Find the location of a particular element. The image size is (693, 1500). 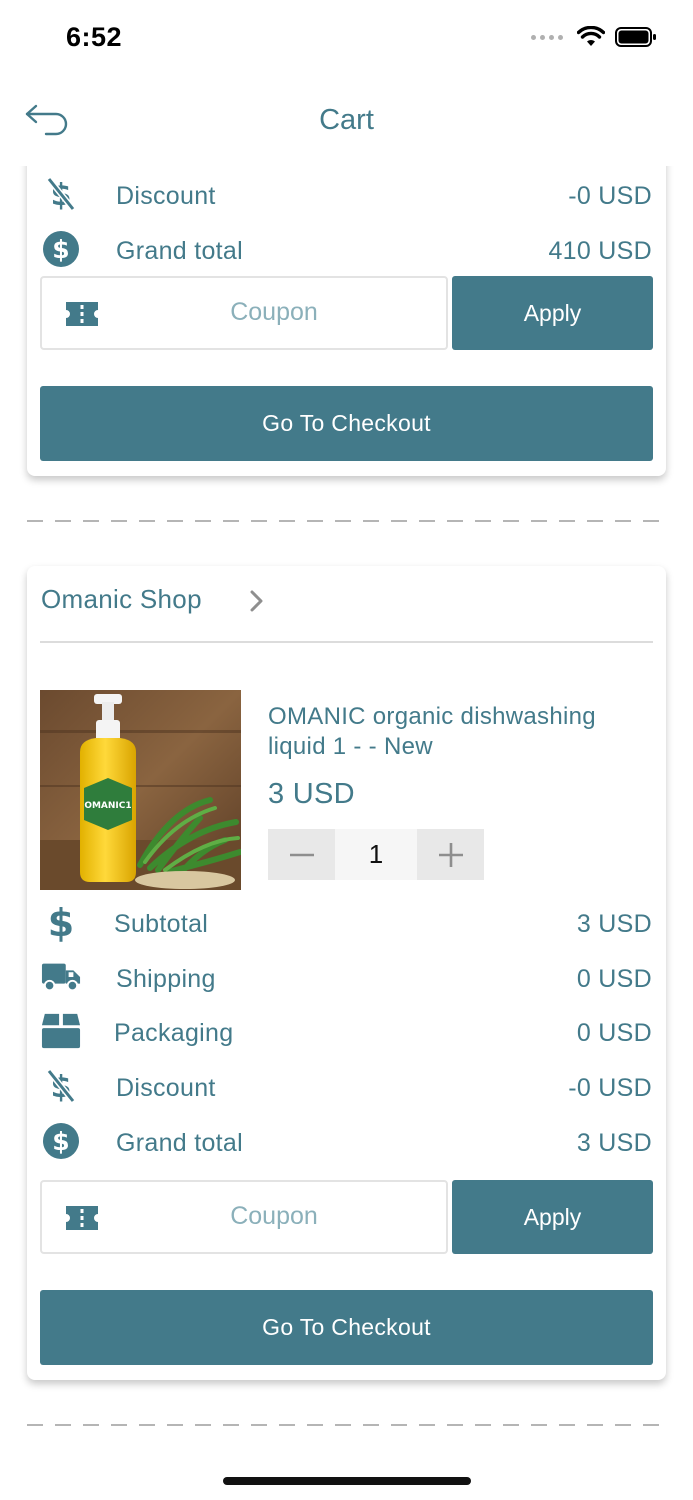

minus-icon is located at coordinates (301, 854).